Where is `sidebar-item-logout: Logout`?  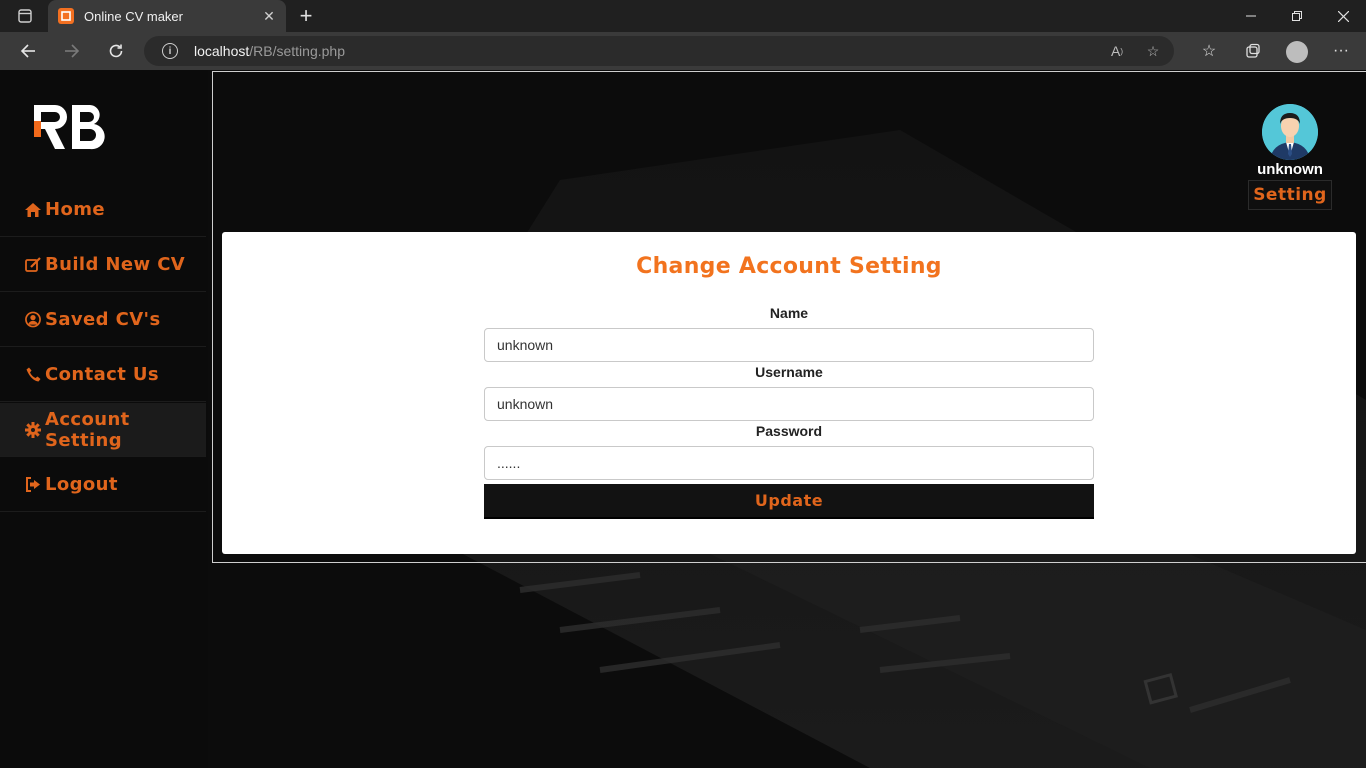 sidebar-item-logout: Logout is located at coordinates (103, 485).